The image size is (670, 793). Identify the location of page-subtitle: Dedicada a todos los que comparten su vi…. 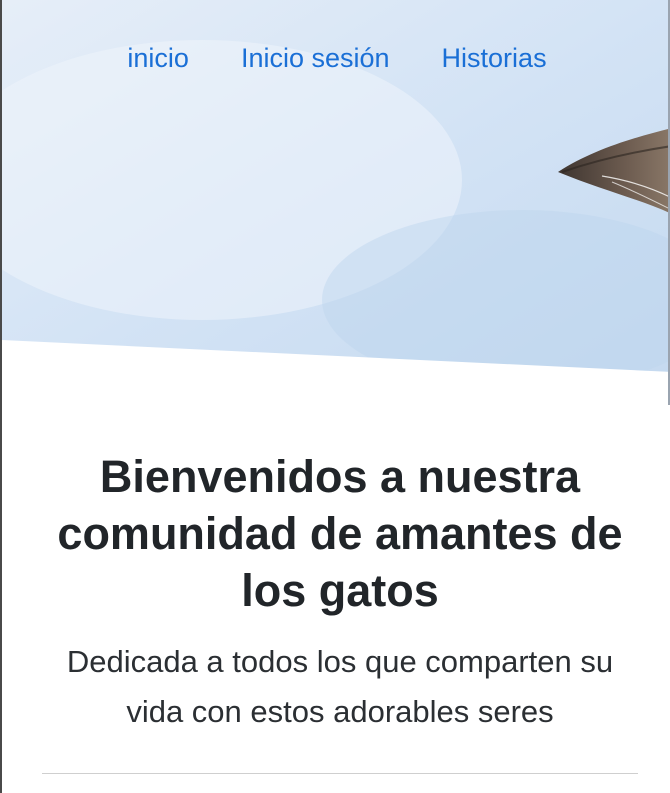
(340, 686).